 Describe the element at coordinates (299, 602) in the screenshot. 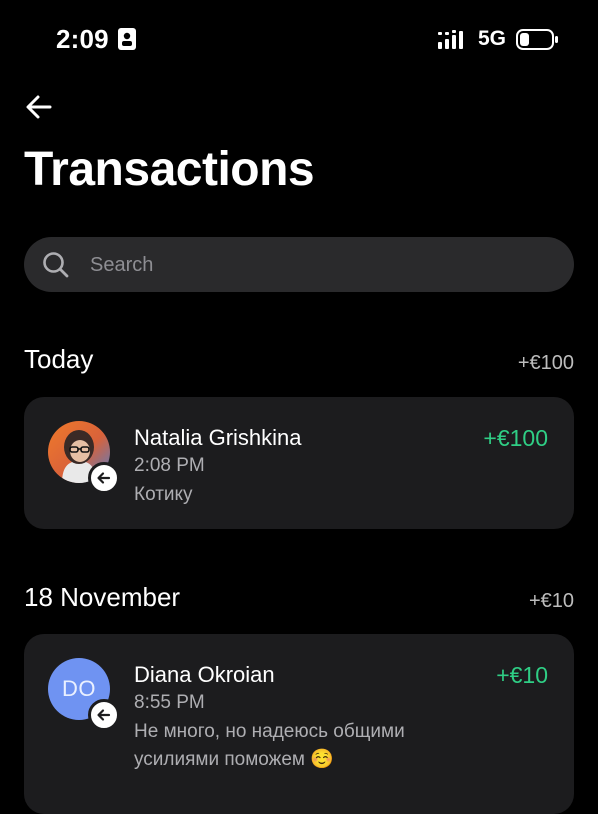

I see `section-header-18-november: 18 November +€10` at that location.